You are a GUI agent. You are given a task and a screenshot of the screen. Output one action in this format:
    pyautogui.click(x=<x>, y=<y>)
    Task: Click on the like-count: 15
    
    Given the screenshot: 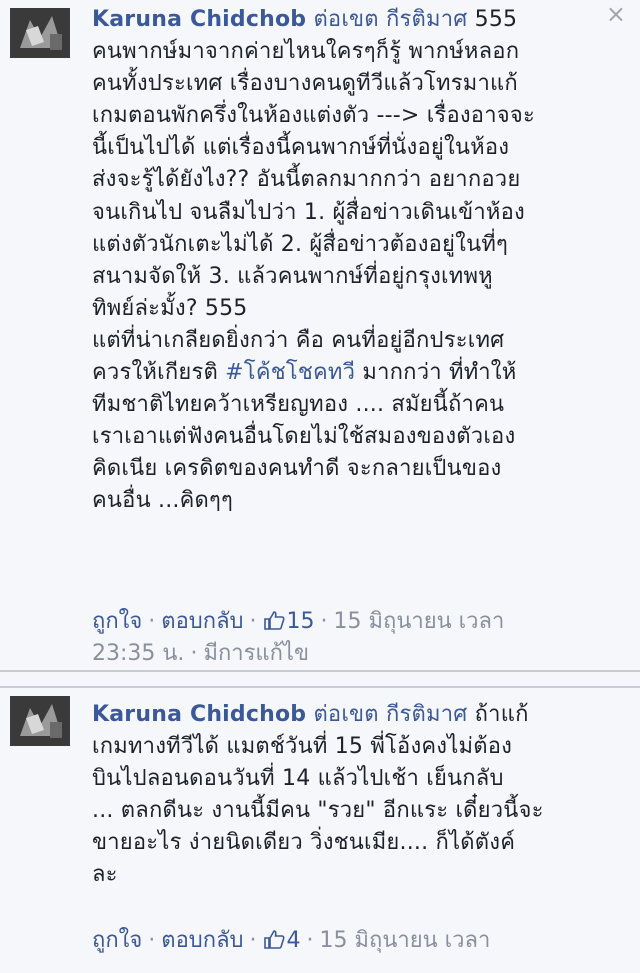 What is the action you would take?
    pyautogui.click(x=300, y=621)
    